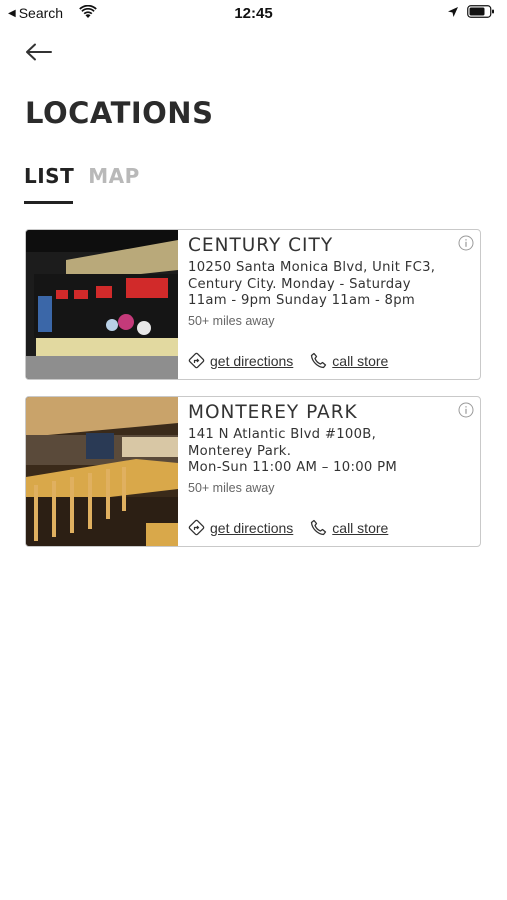 Image resolution: width=507 pixels, height=900 pixels. What do you see at coordinates (102, 471) in the screenshot?
I see `store-photo-monterey-park` at bounding box center [102, 471].